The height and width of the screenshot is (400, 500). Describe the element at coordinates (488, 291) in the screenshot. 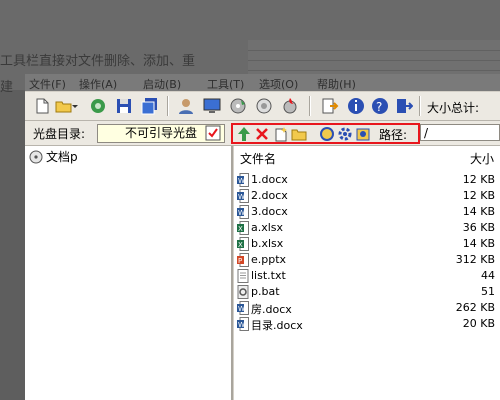

I see `file-size: 51` at that location.